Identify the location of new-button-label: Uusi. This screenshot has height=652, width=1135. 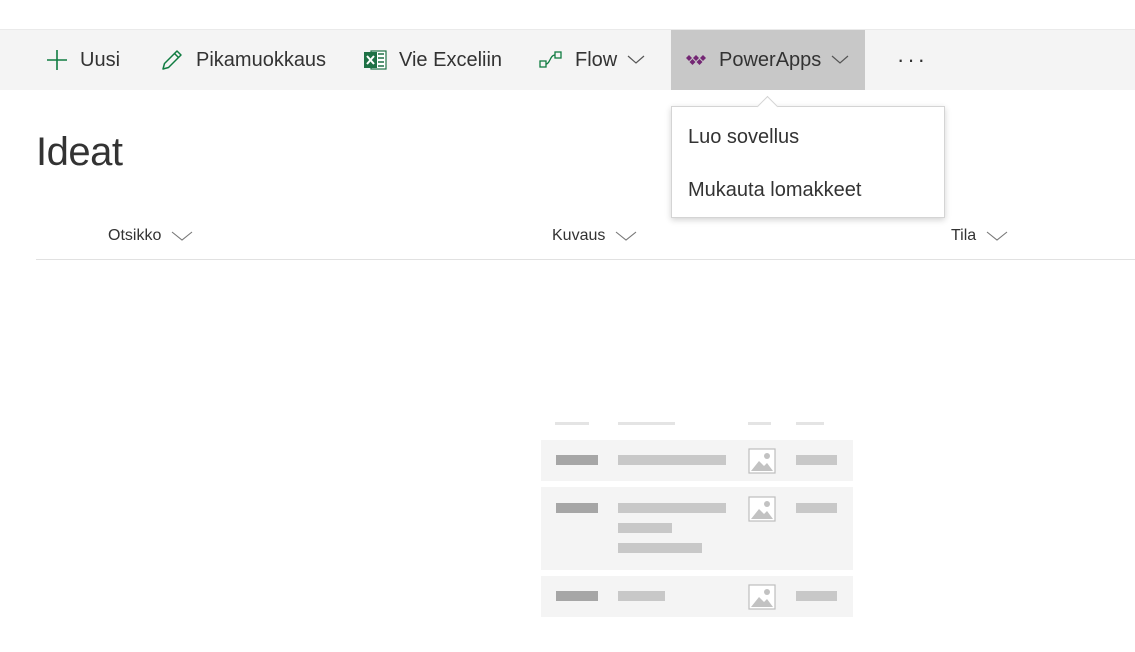
(100, 59).